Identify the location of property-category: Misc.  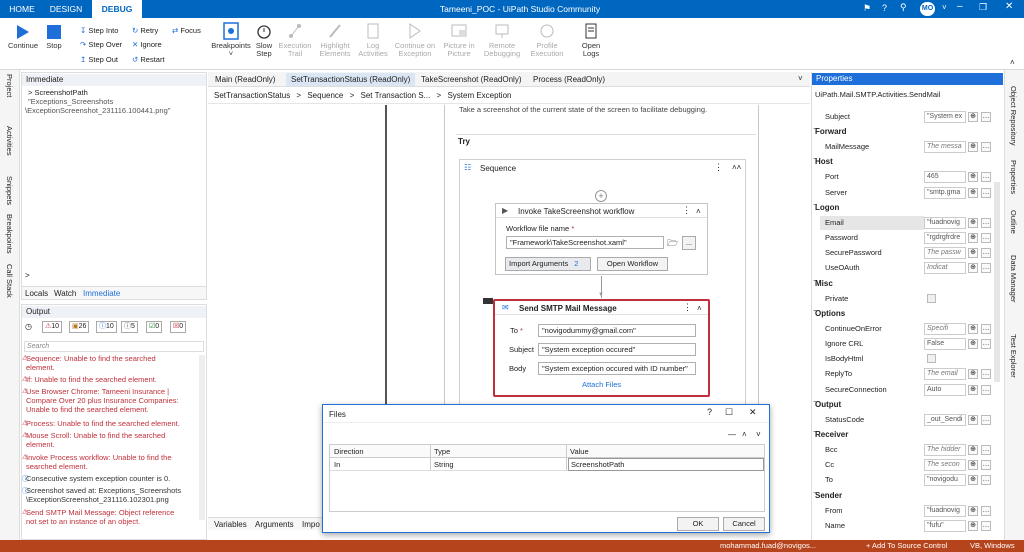
(824, 284).